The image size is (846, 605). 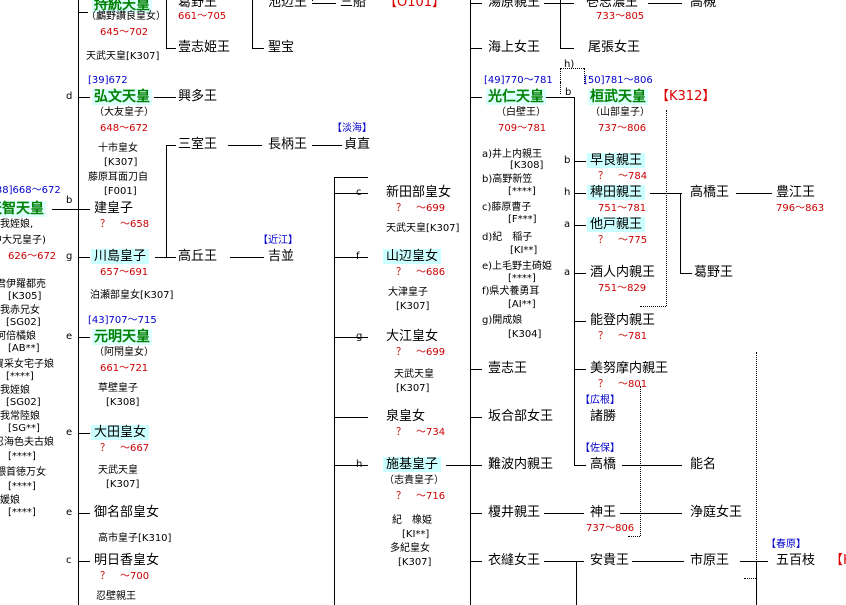 I want to click on node-kobun-alias: （大友皇子）, so click(x=124, y=112).